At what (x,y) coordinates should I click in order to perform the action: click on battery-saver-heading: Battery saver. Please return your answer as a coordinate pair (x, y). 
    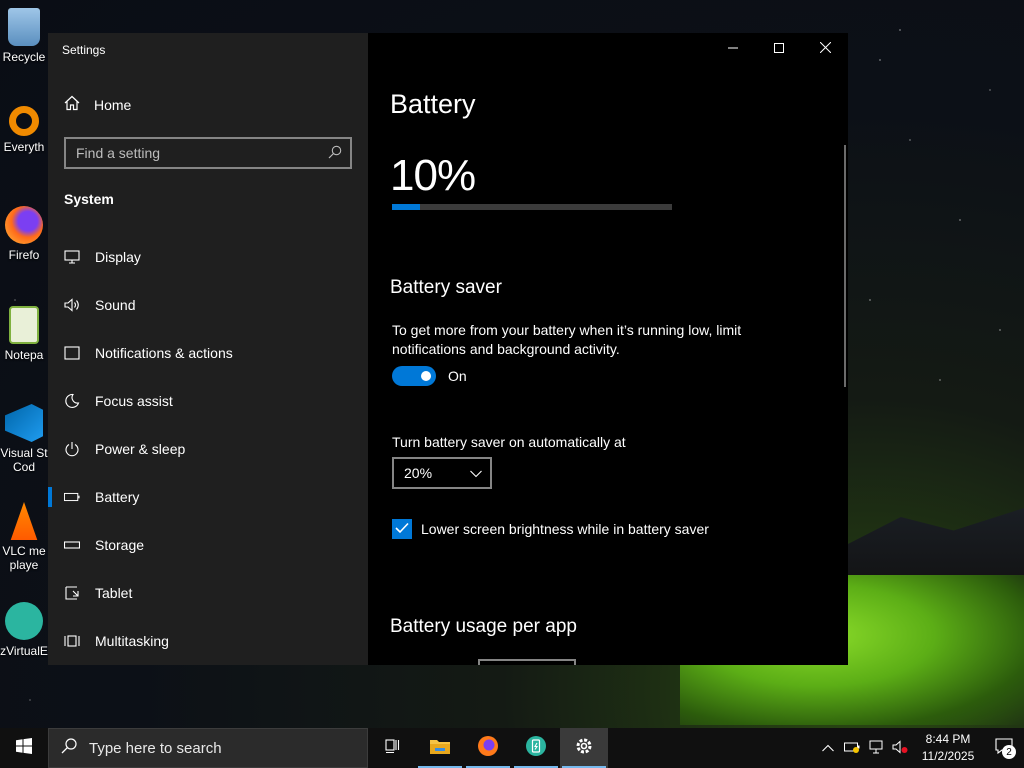
    Looking at the image, I should click on (446, 287).